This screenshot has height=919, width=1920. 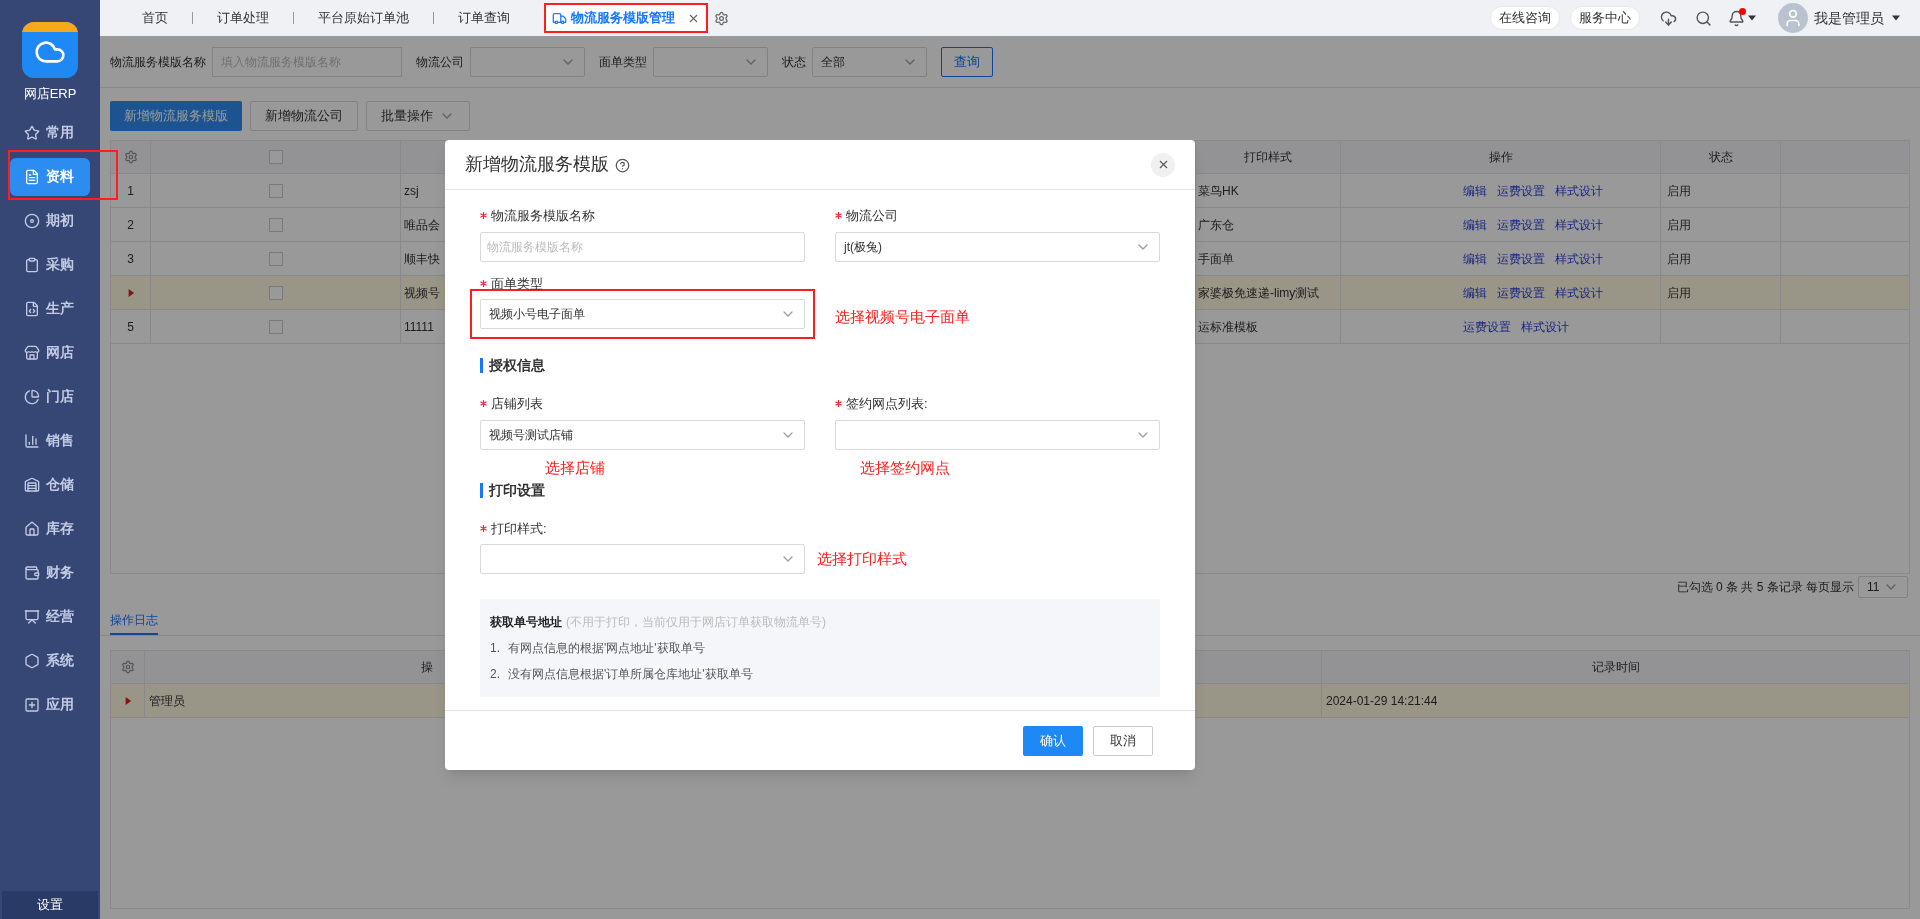 I want to click on annotation-note: 选择店铺, so click(x=575, y=467).